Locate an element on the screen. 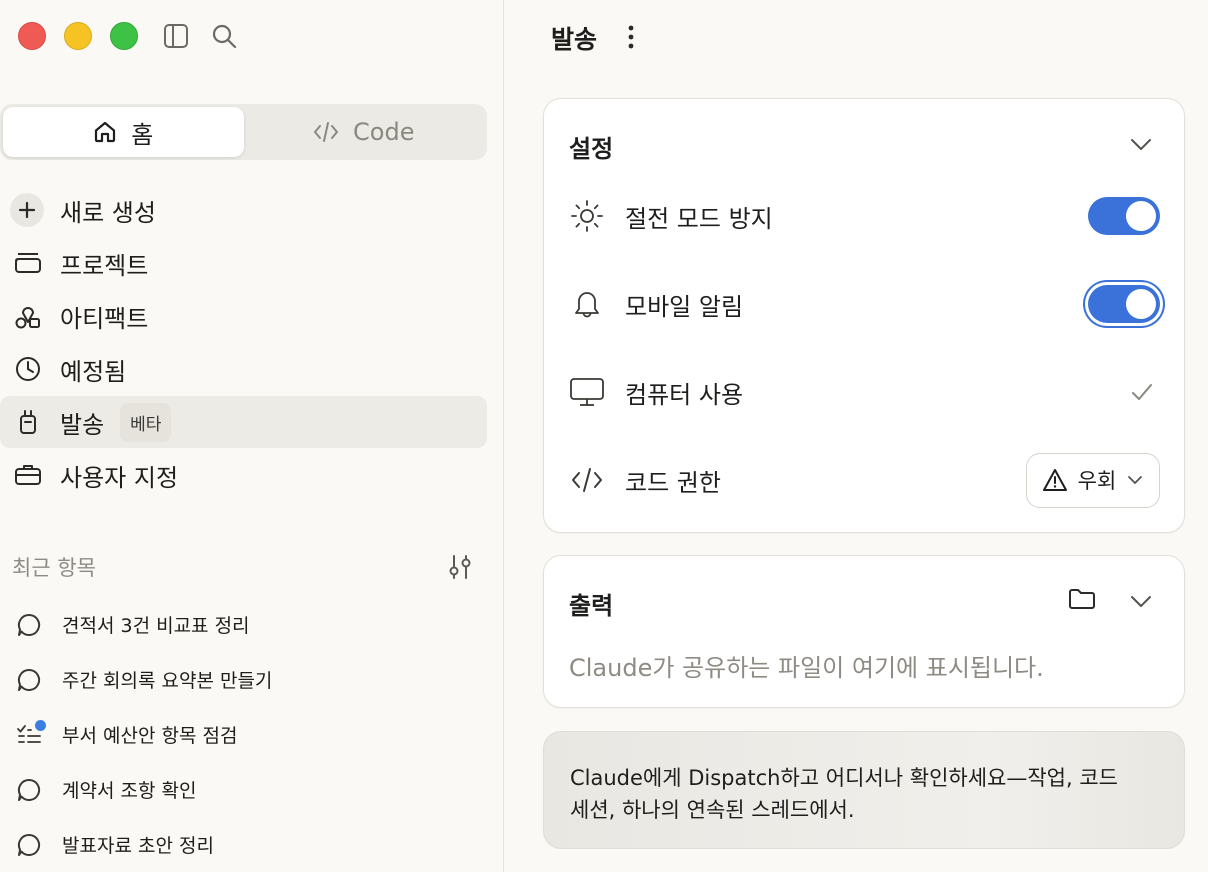 Image resolution: width=1208 pixels, height=872 pixels. checkmark-icon is located at coordinates (1142, 392).